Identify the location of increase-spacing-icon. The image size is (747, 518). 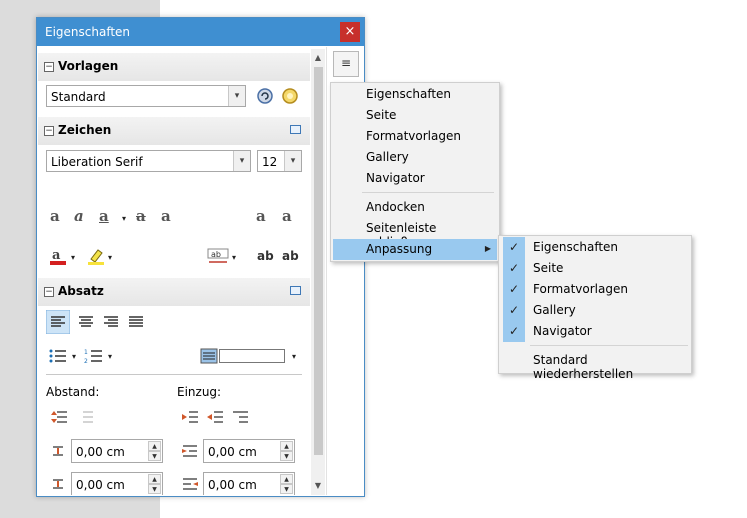
(59, 417).